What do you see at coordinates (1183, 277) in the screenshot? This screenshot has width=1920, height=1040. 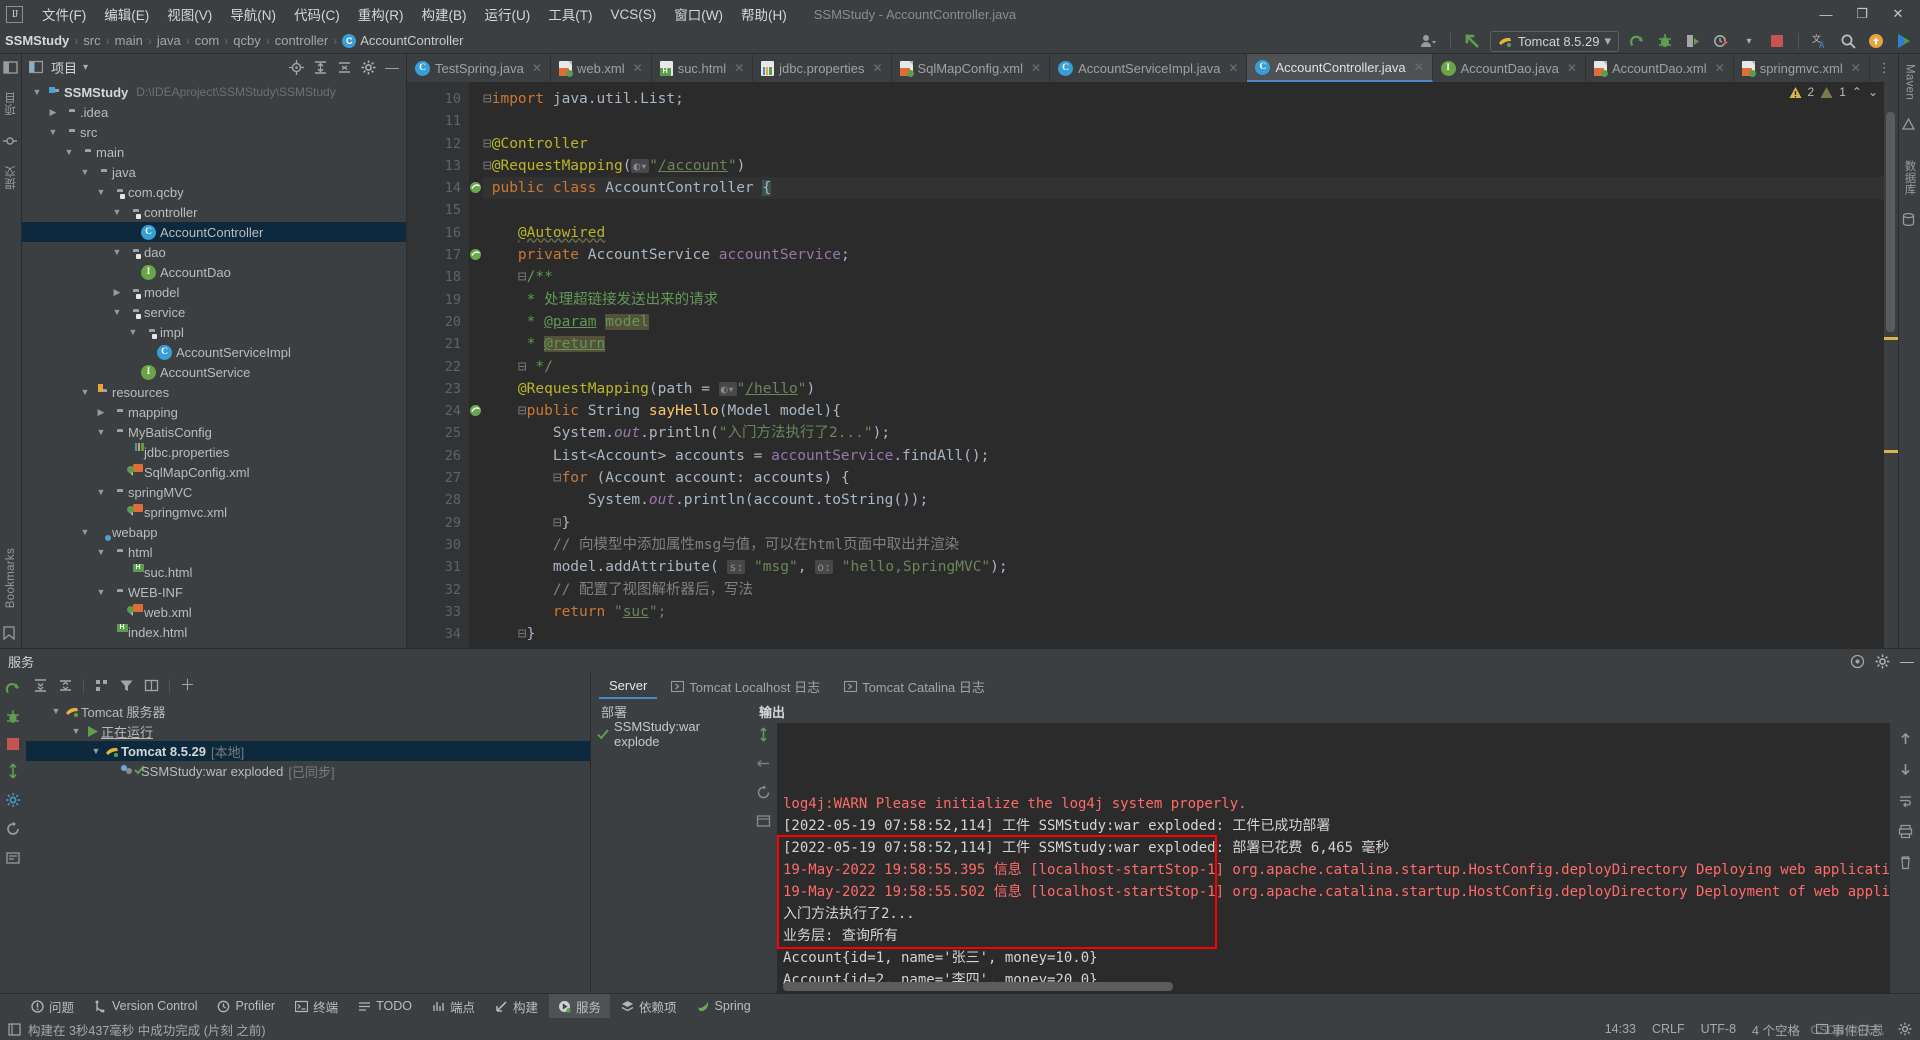 I see `code-line-18: ⊟/**` at bounding box center [1183, 277].